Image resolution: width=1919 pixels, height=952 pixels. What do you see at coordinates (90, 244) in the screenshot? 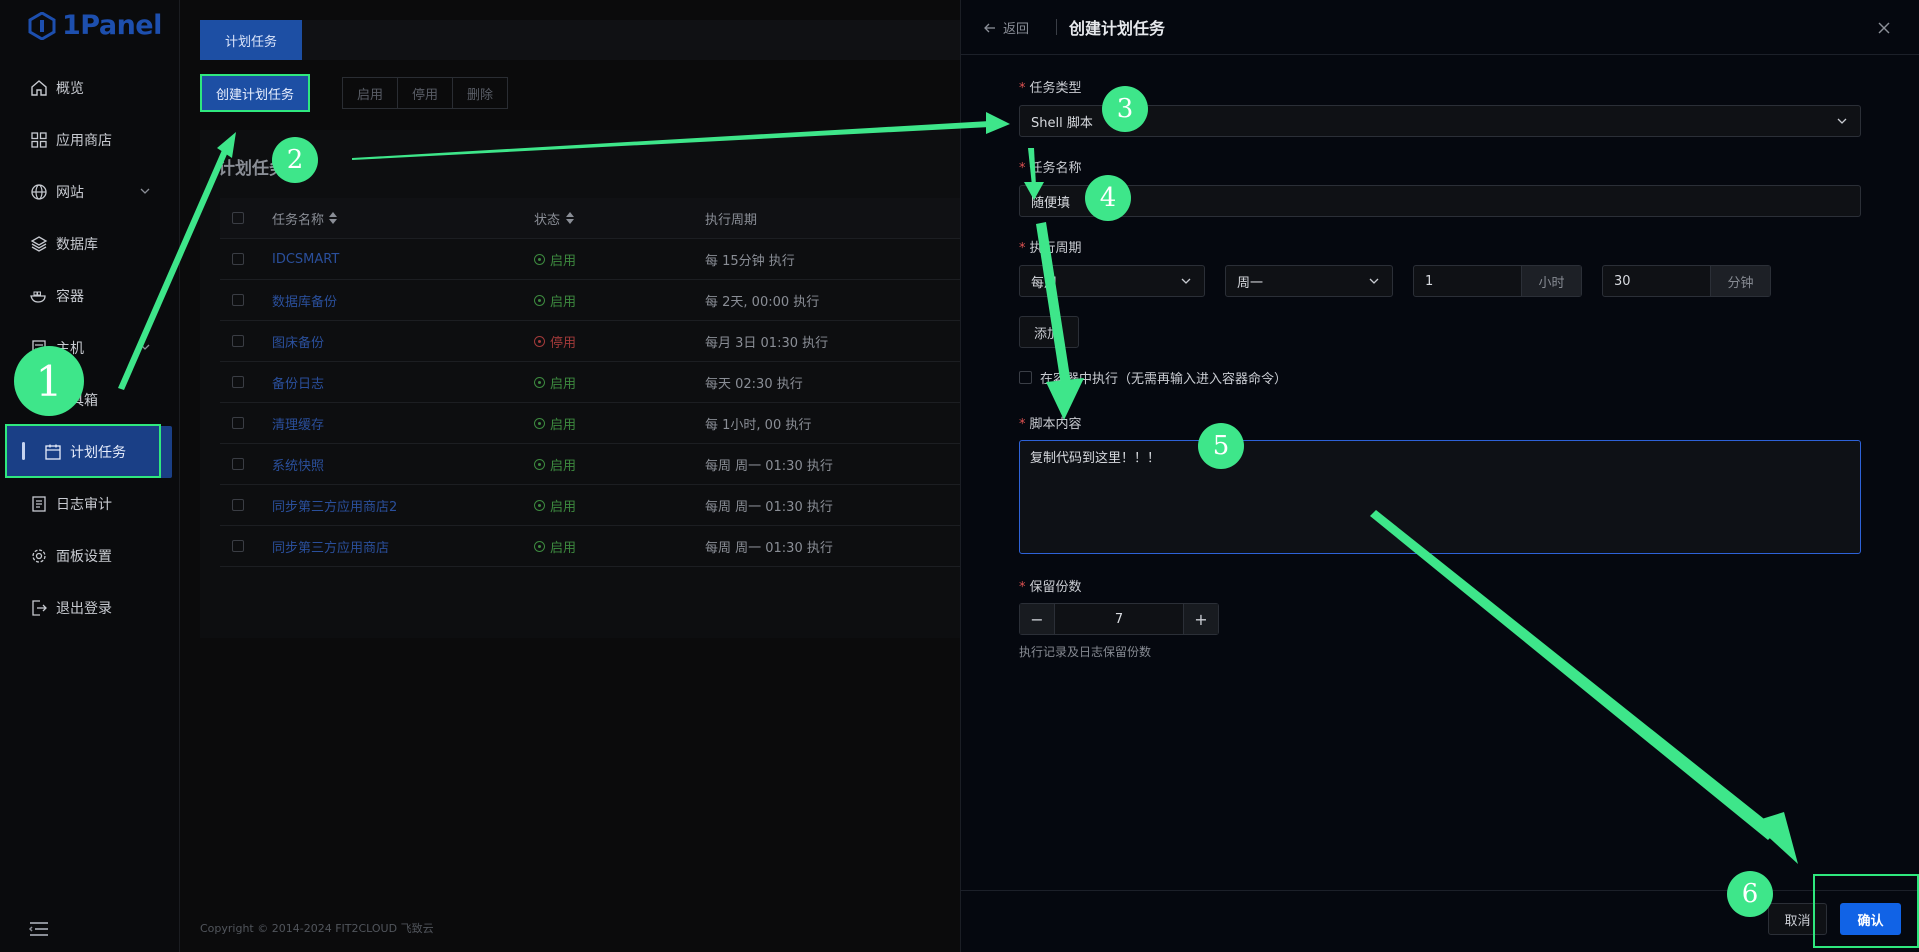
I see `sidebar-item-database: 数据库` at bounding box center [90, 244].